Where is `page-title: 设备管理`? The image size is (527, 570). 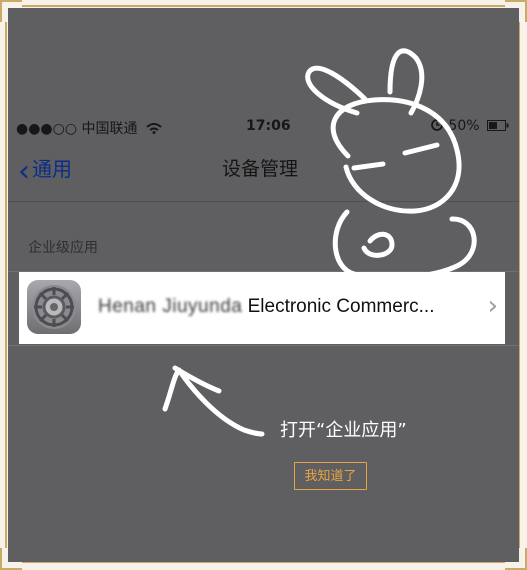
page-title: 设备管理 is located at coordinates (260, 169).